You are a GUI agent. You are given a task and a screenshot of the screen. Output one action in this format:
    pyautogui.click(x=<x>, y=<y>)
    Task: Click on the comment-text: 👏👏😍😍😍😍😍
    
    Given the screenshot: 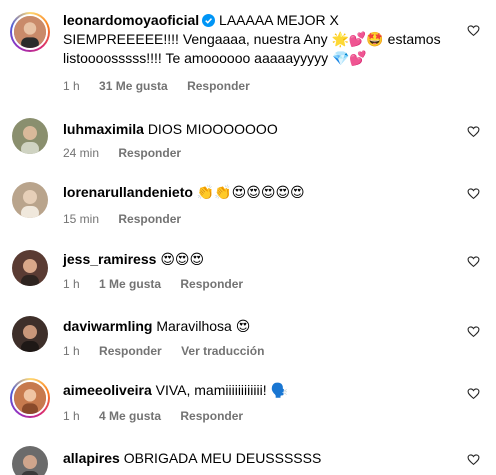 What is the action you would take?
    pyautogui.click(x=250, y=192)
    